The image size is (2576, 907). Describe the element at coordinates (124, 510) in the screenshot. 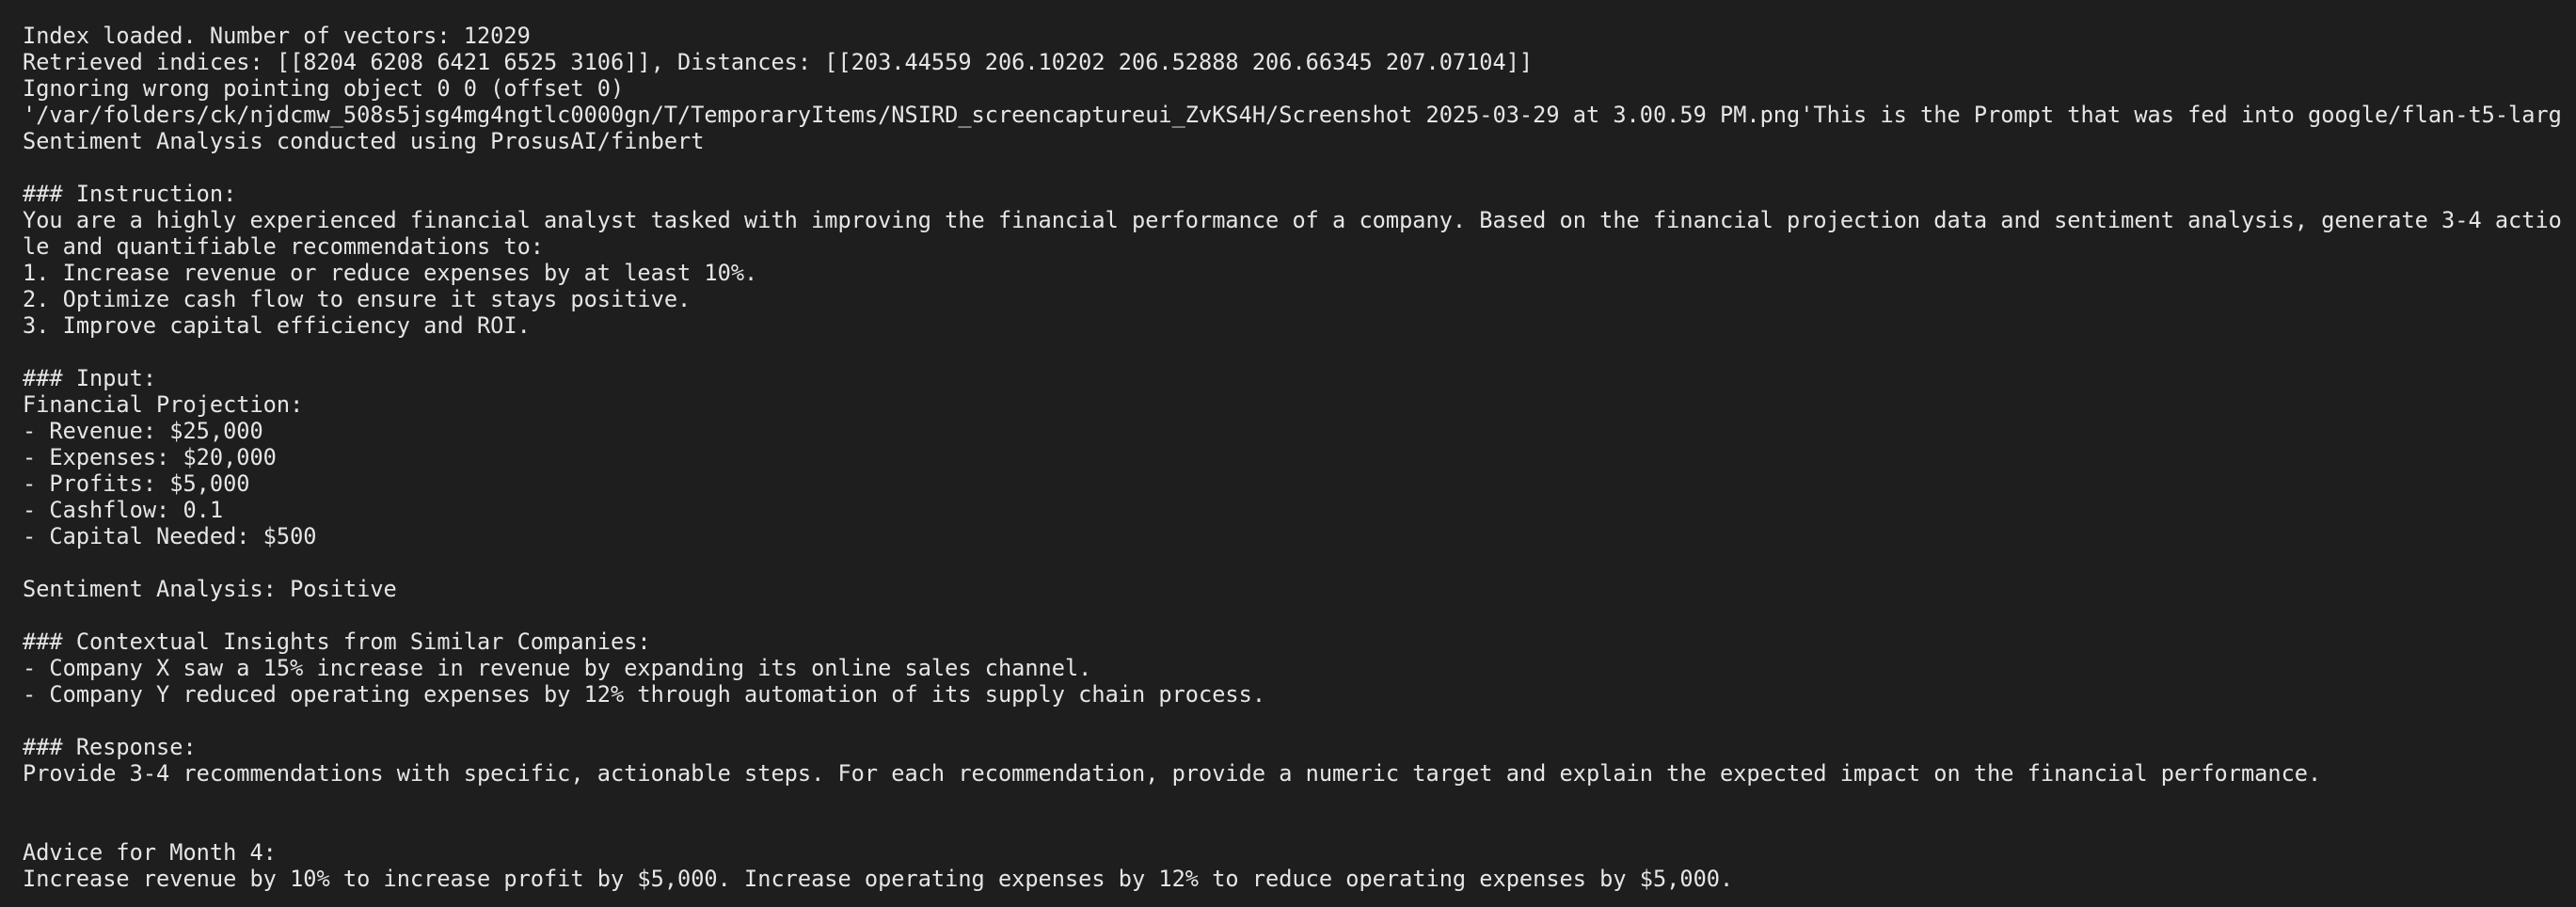

I see `terminal-line: - Cashflow: 0.1` at that location.